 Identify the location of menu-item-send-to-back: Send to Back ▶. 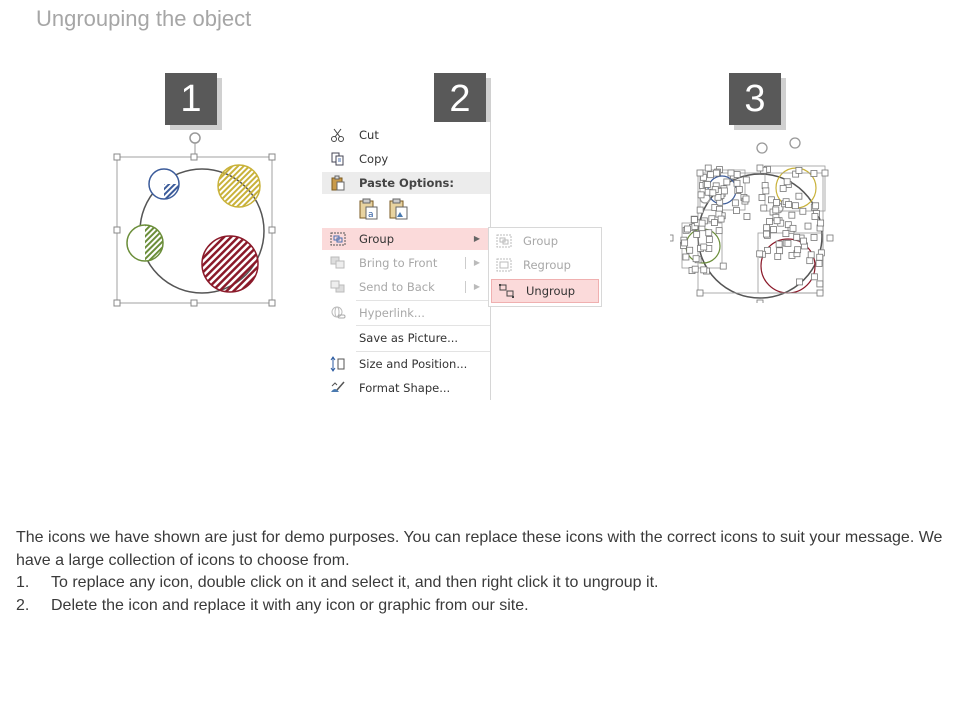
(406, 287).